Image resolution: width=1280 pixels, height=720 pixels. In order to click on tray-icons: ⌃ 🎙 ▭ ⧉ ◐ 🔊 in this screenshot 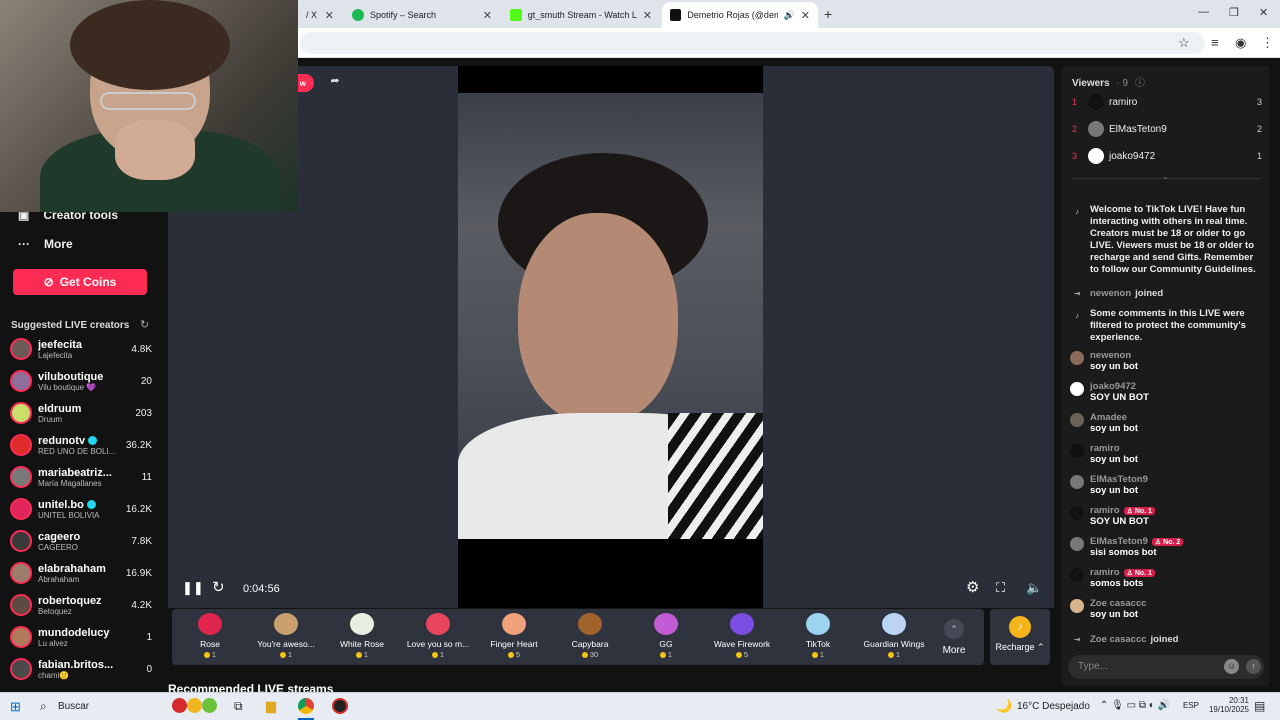, I will do `click(1135, 705)`.